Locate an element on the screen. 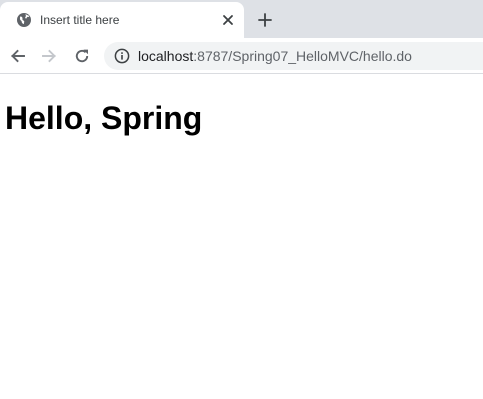 This screenshot has height=399, width=483. url-path: :8787/Spring07_HelloMVC/hello.do is located at coordinates (302, 56).